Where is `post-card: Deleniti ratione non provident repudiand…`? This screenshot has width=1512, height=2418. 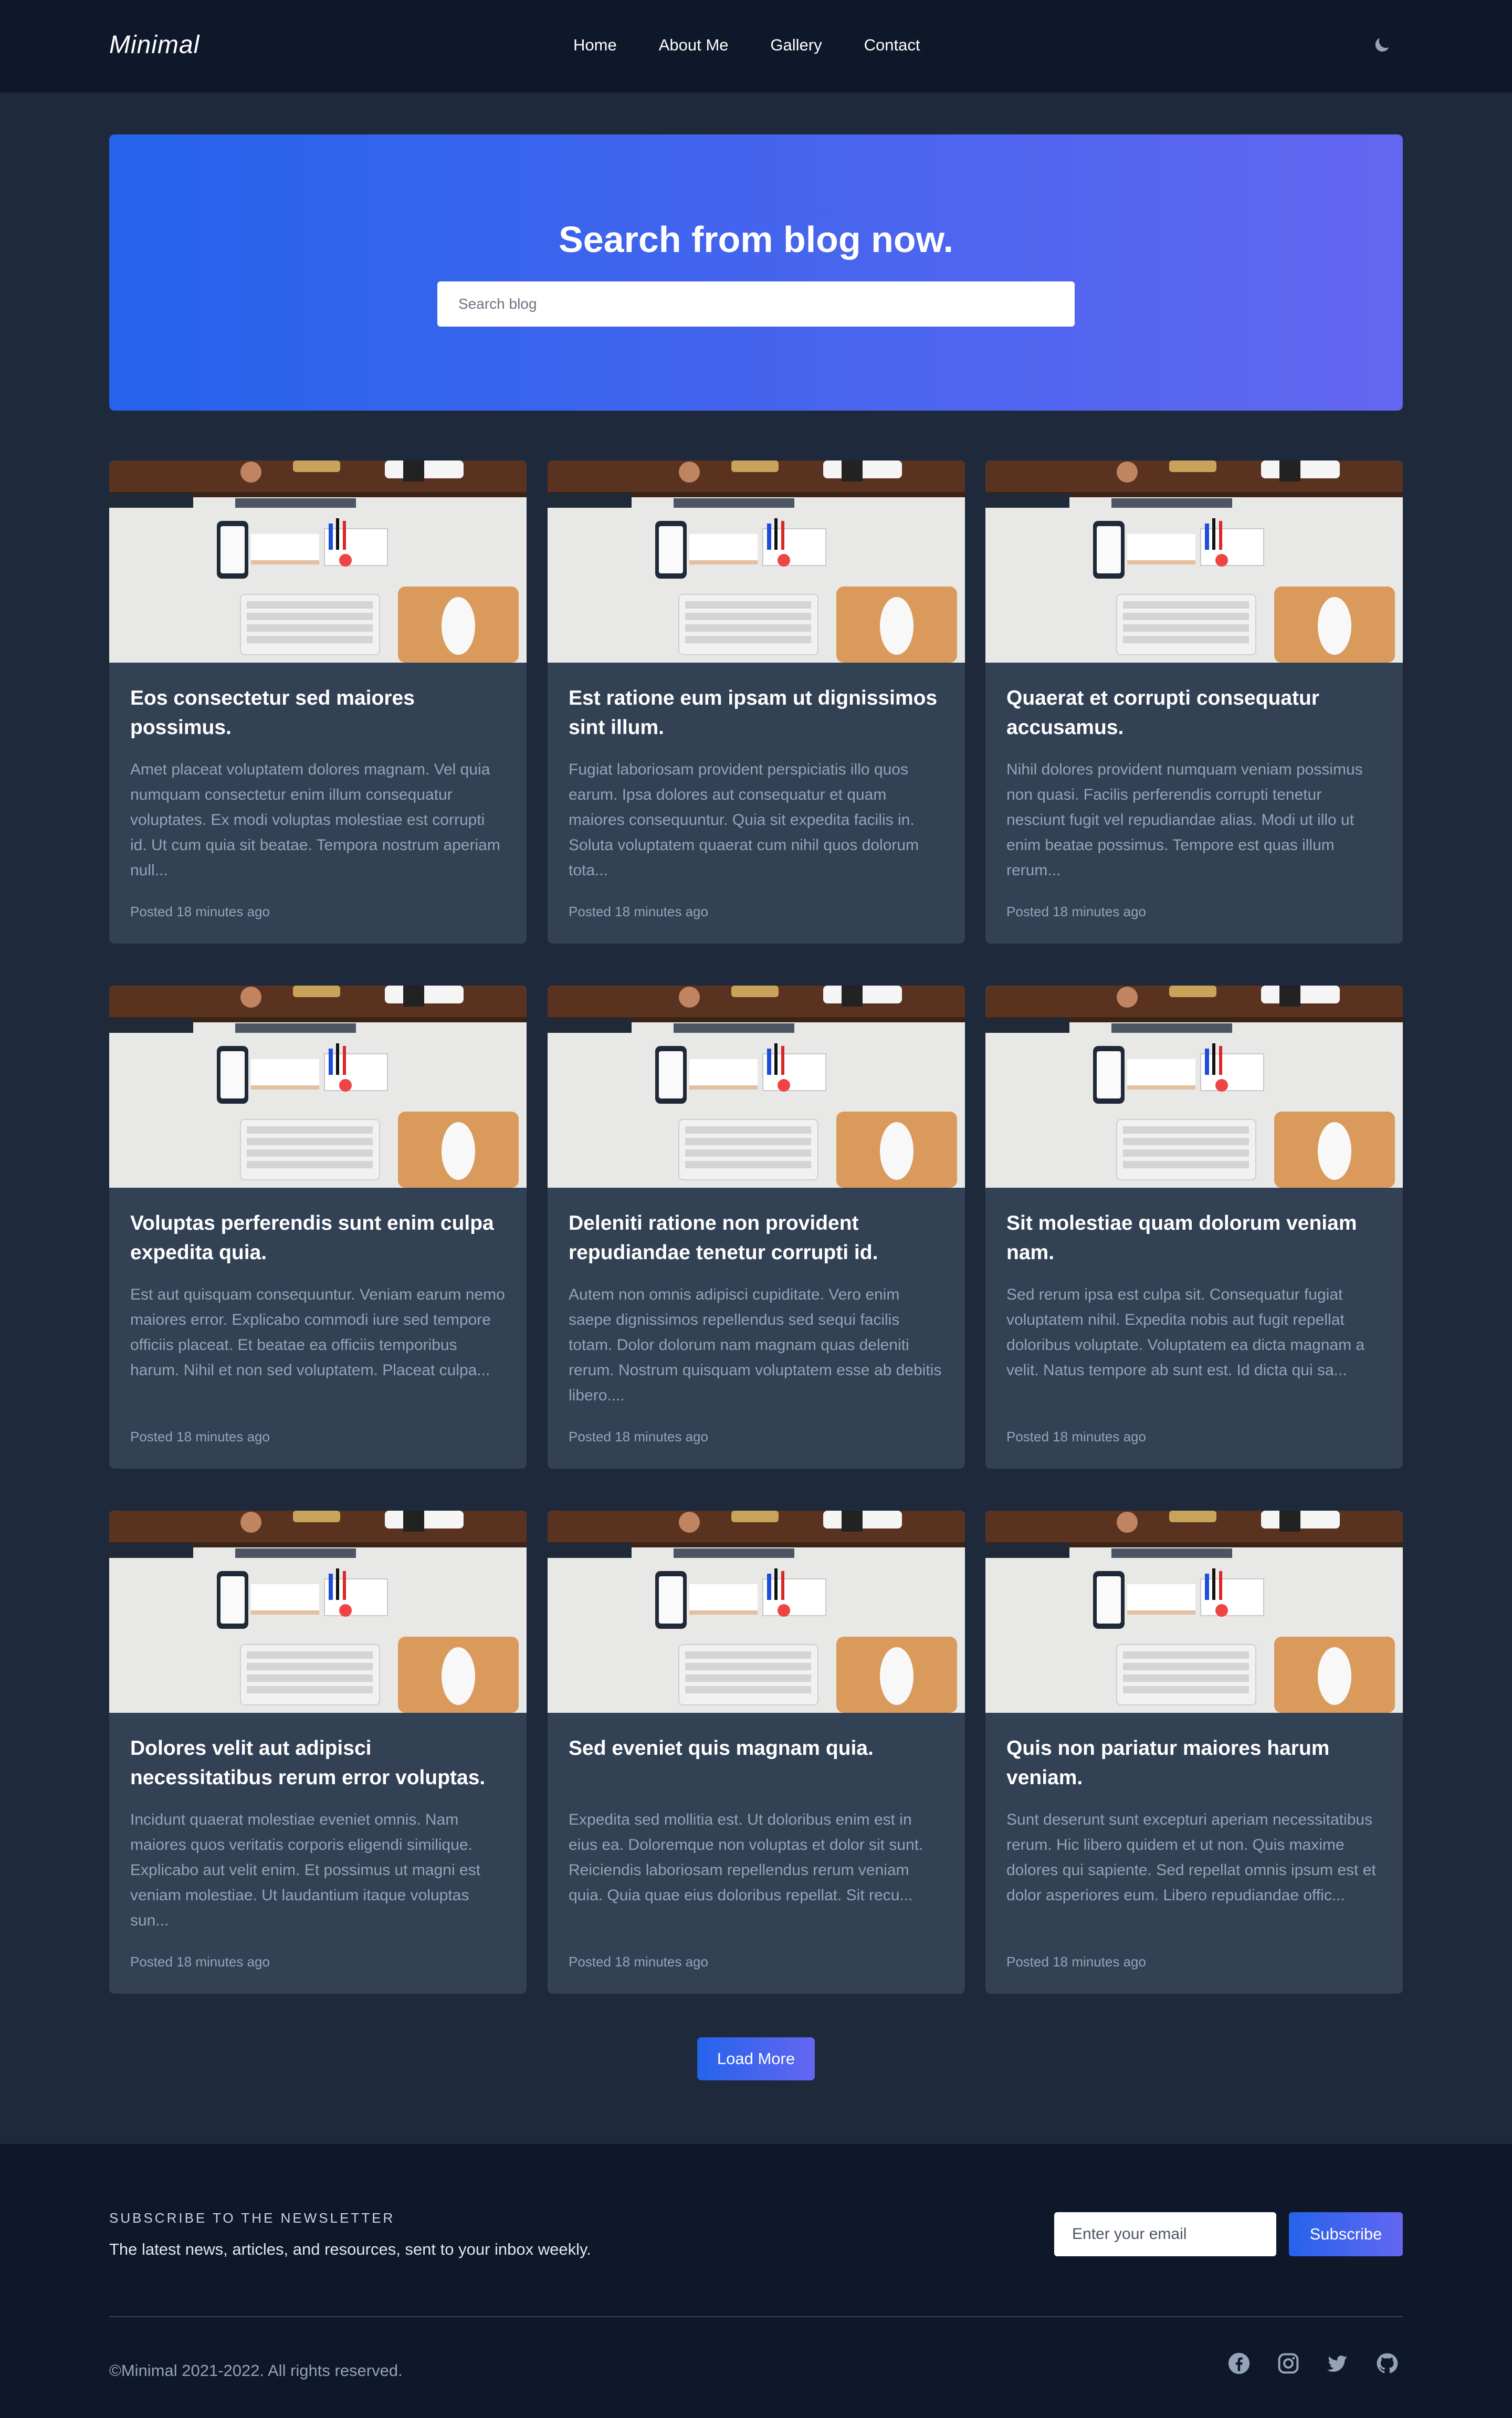
post-card: Deleniti ratione non provident repudiand… is located at coordinates (756, 1227).